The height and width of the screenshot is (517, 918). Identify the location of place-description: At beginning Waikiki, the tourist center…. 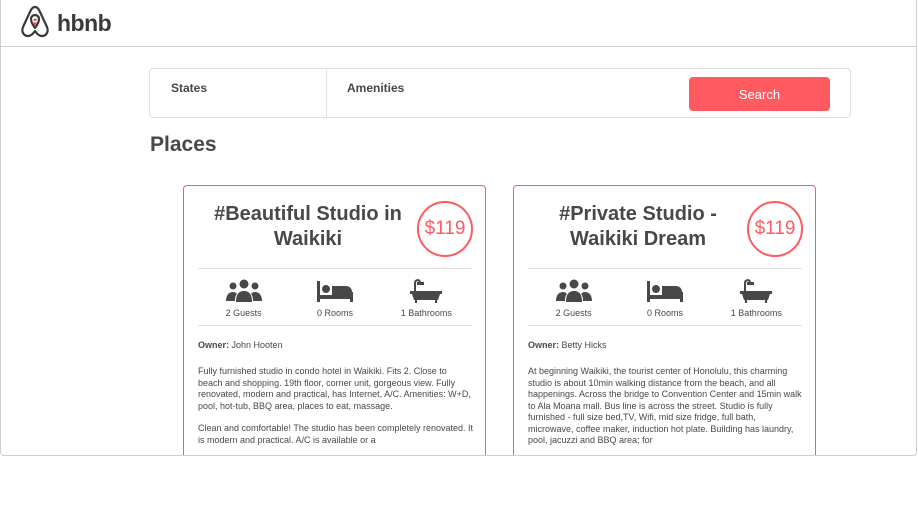
(665, 410).